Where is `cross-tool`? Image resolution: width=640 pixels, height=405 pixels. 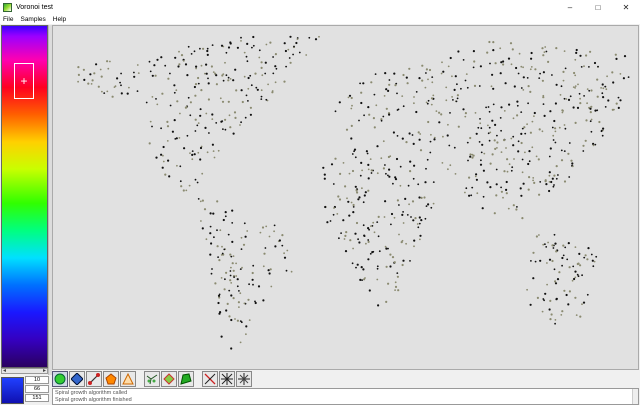 cross-tool is located at coordinates (210, 378).